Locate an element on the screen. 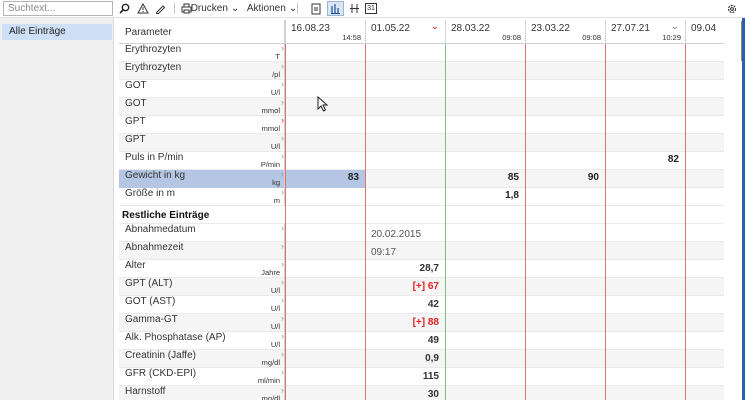 The width and height of the screenshot is (745, 400). value-cell: 85 is located at coordinates (485, 179).